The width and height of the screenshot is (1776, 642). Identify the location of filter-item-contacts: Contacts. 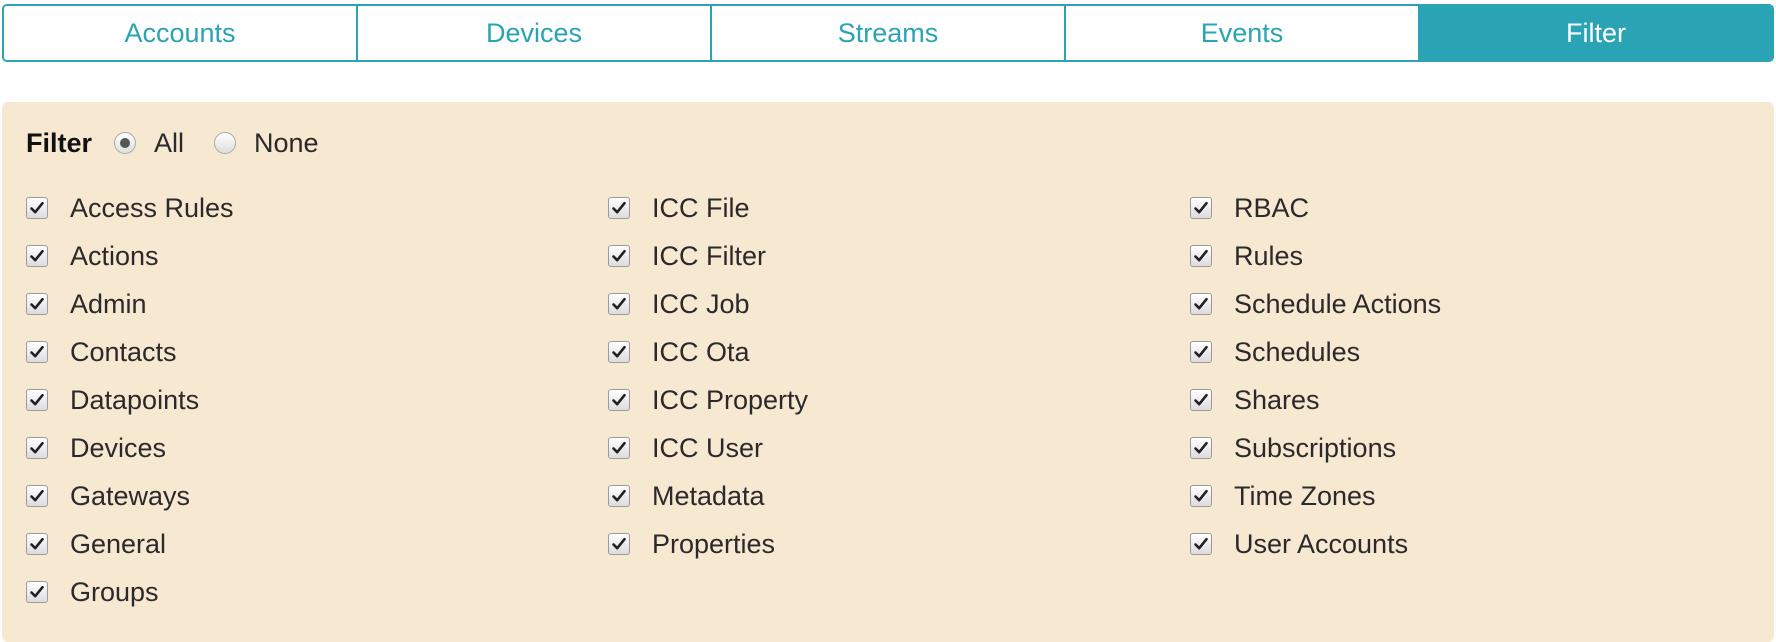
(317, 352).